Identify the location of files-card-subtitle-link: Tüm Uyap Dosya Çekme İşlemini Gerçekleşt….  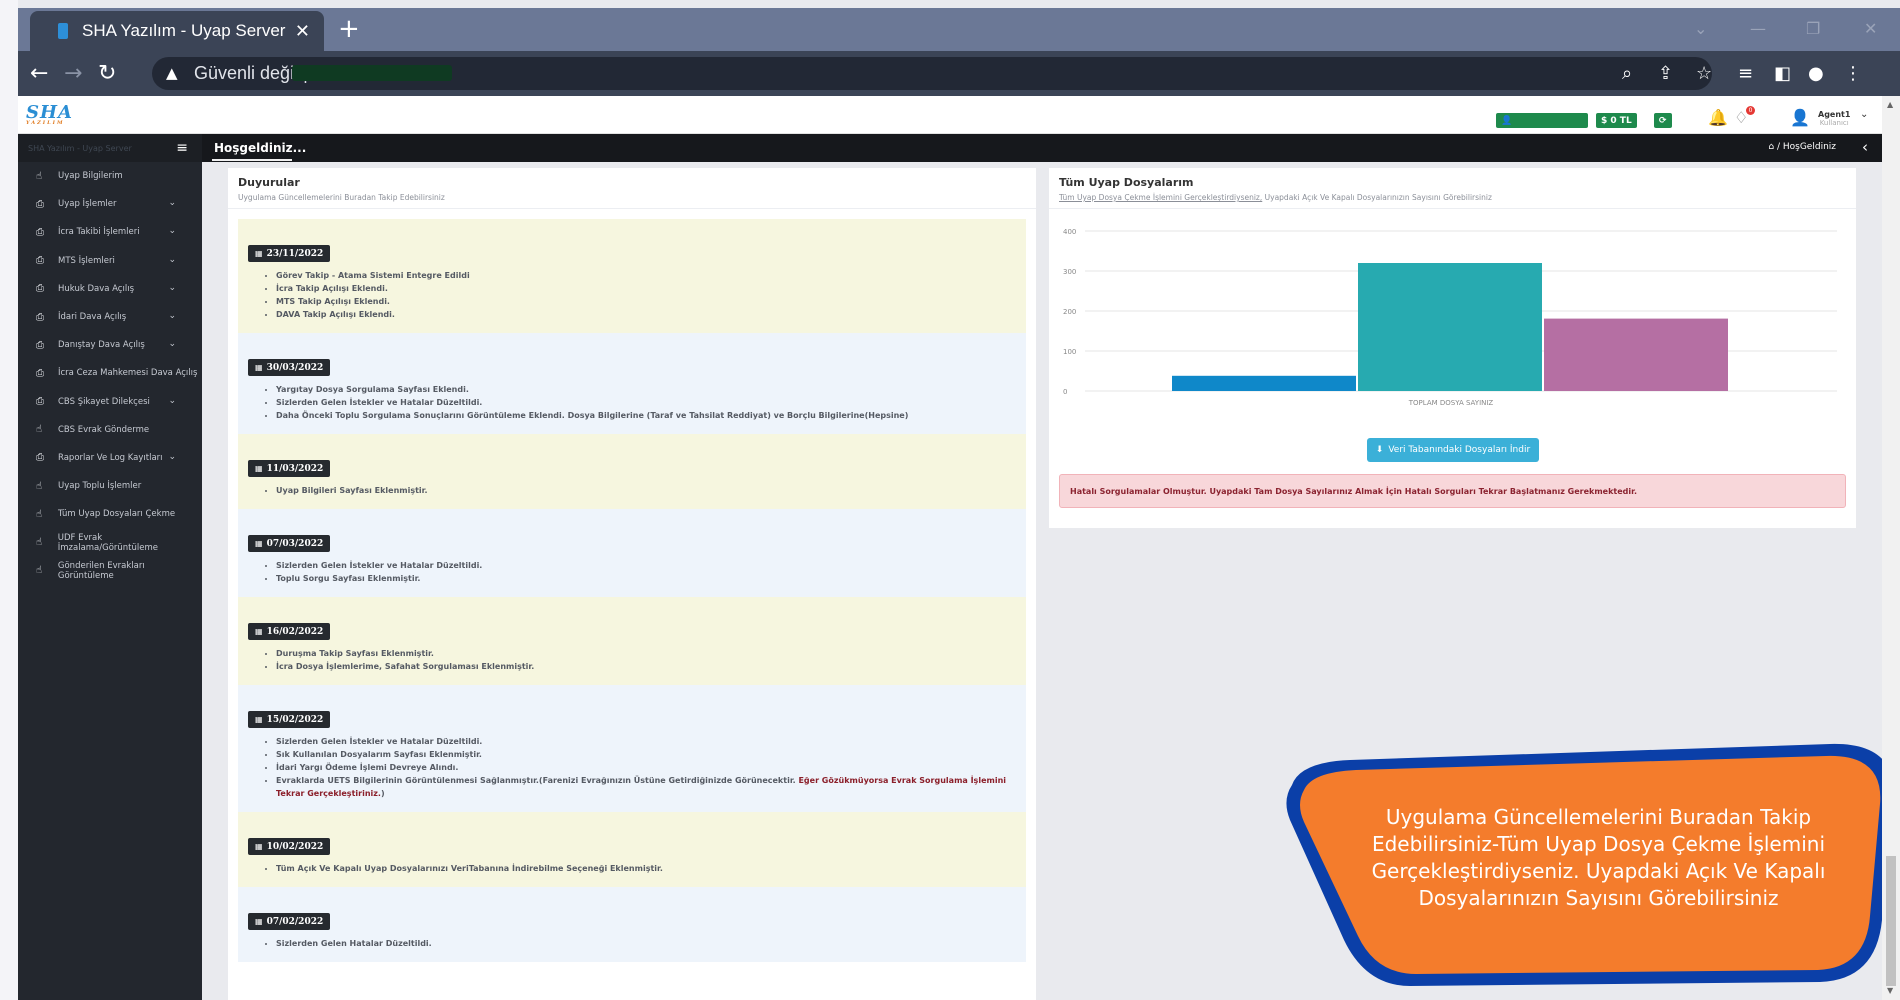
(1160, 197).